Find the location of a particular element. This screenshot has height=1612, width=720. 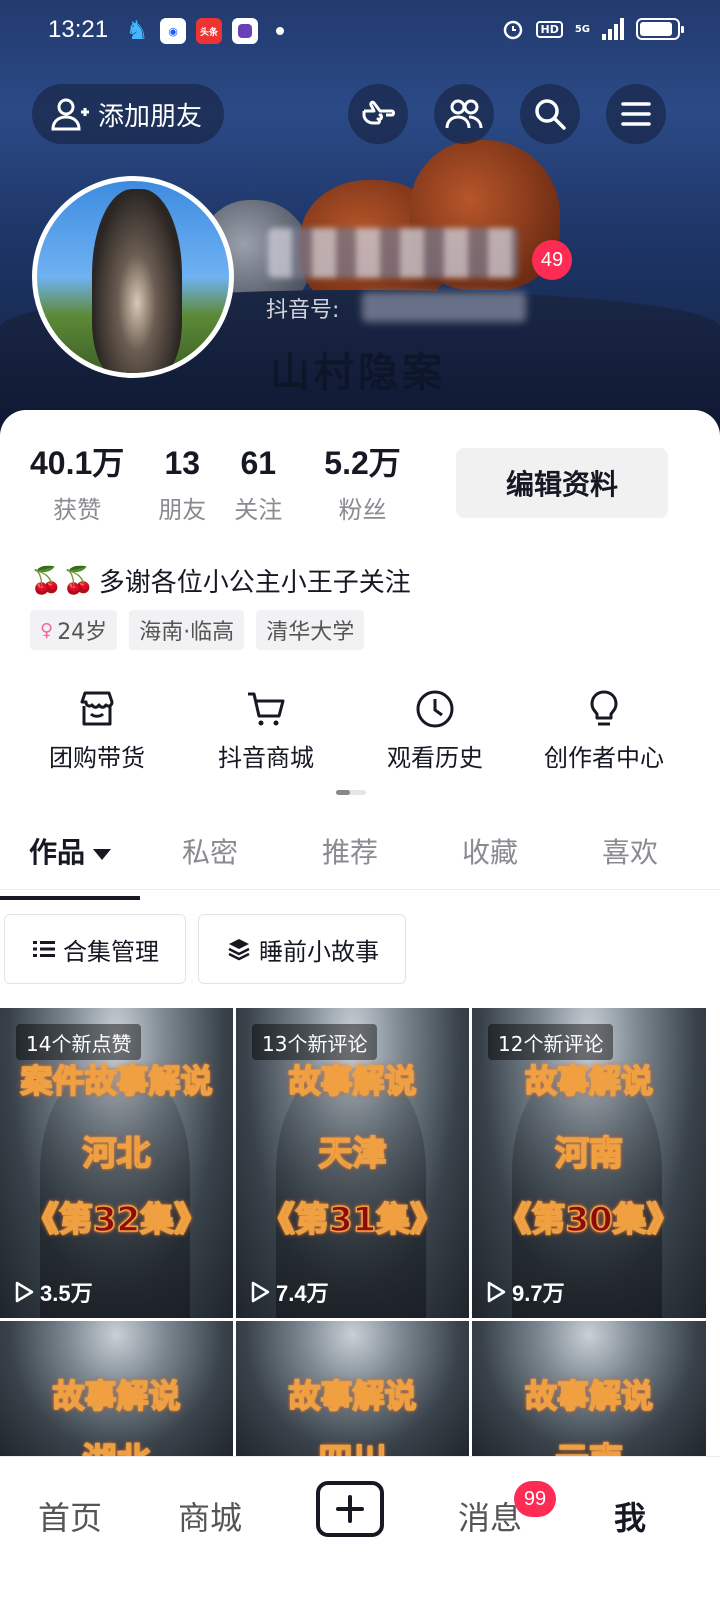

view-count: 9.7万 is located at coordinates (525, 1292).